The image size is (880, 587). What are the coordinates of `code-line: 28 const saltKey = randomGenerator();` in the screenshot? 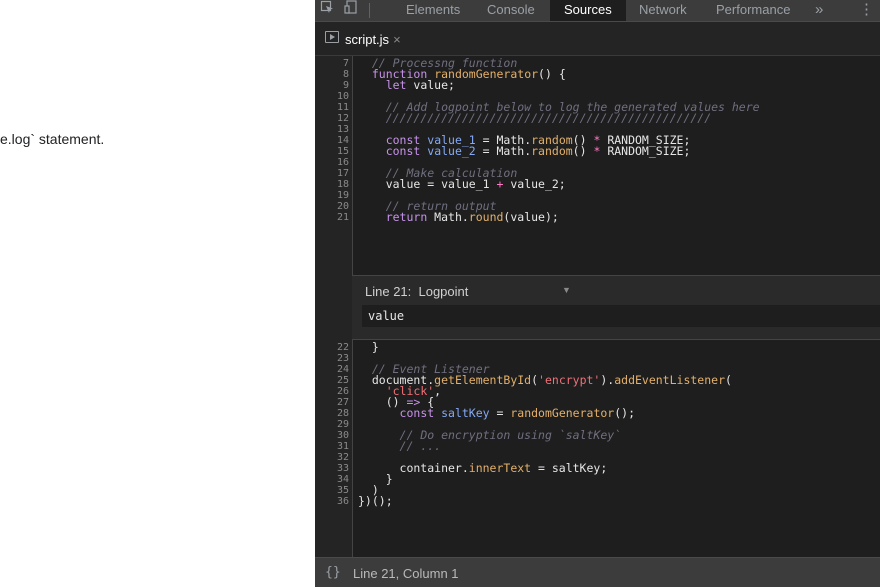 It's located at (597, 413).